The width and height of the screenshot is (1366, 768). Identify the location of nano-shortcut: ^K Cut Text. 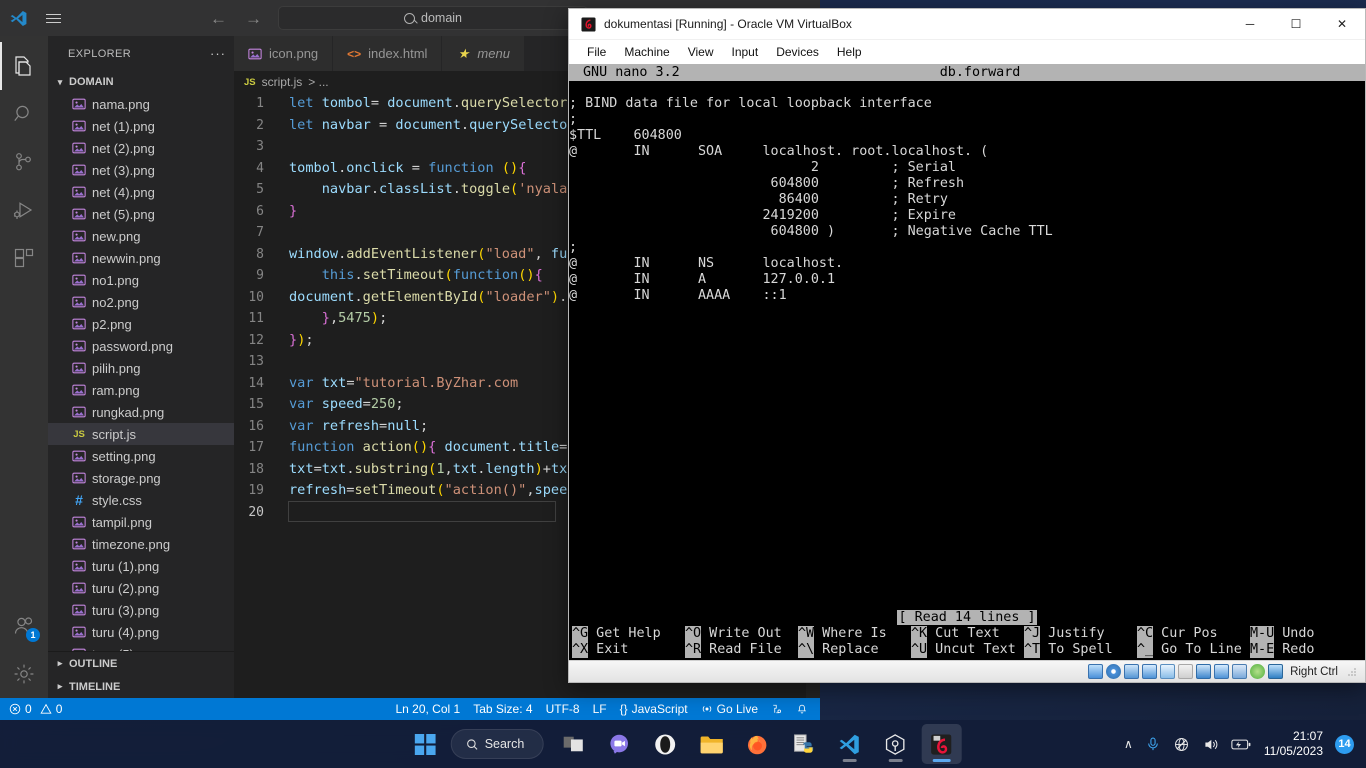
(967, 634).